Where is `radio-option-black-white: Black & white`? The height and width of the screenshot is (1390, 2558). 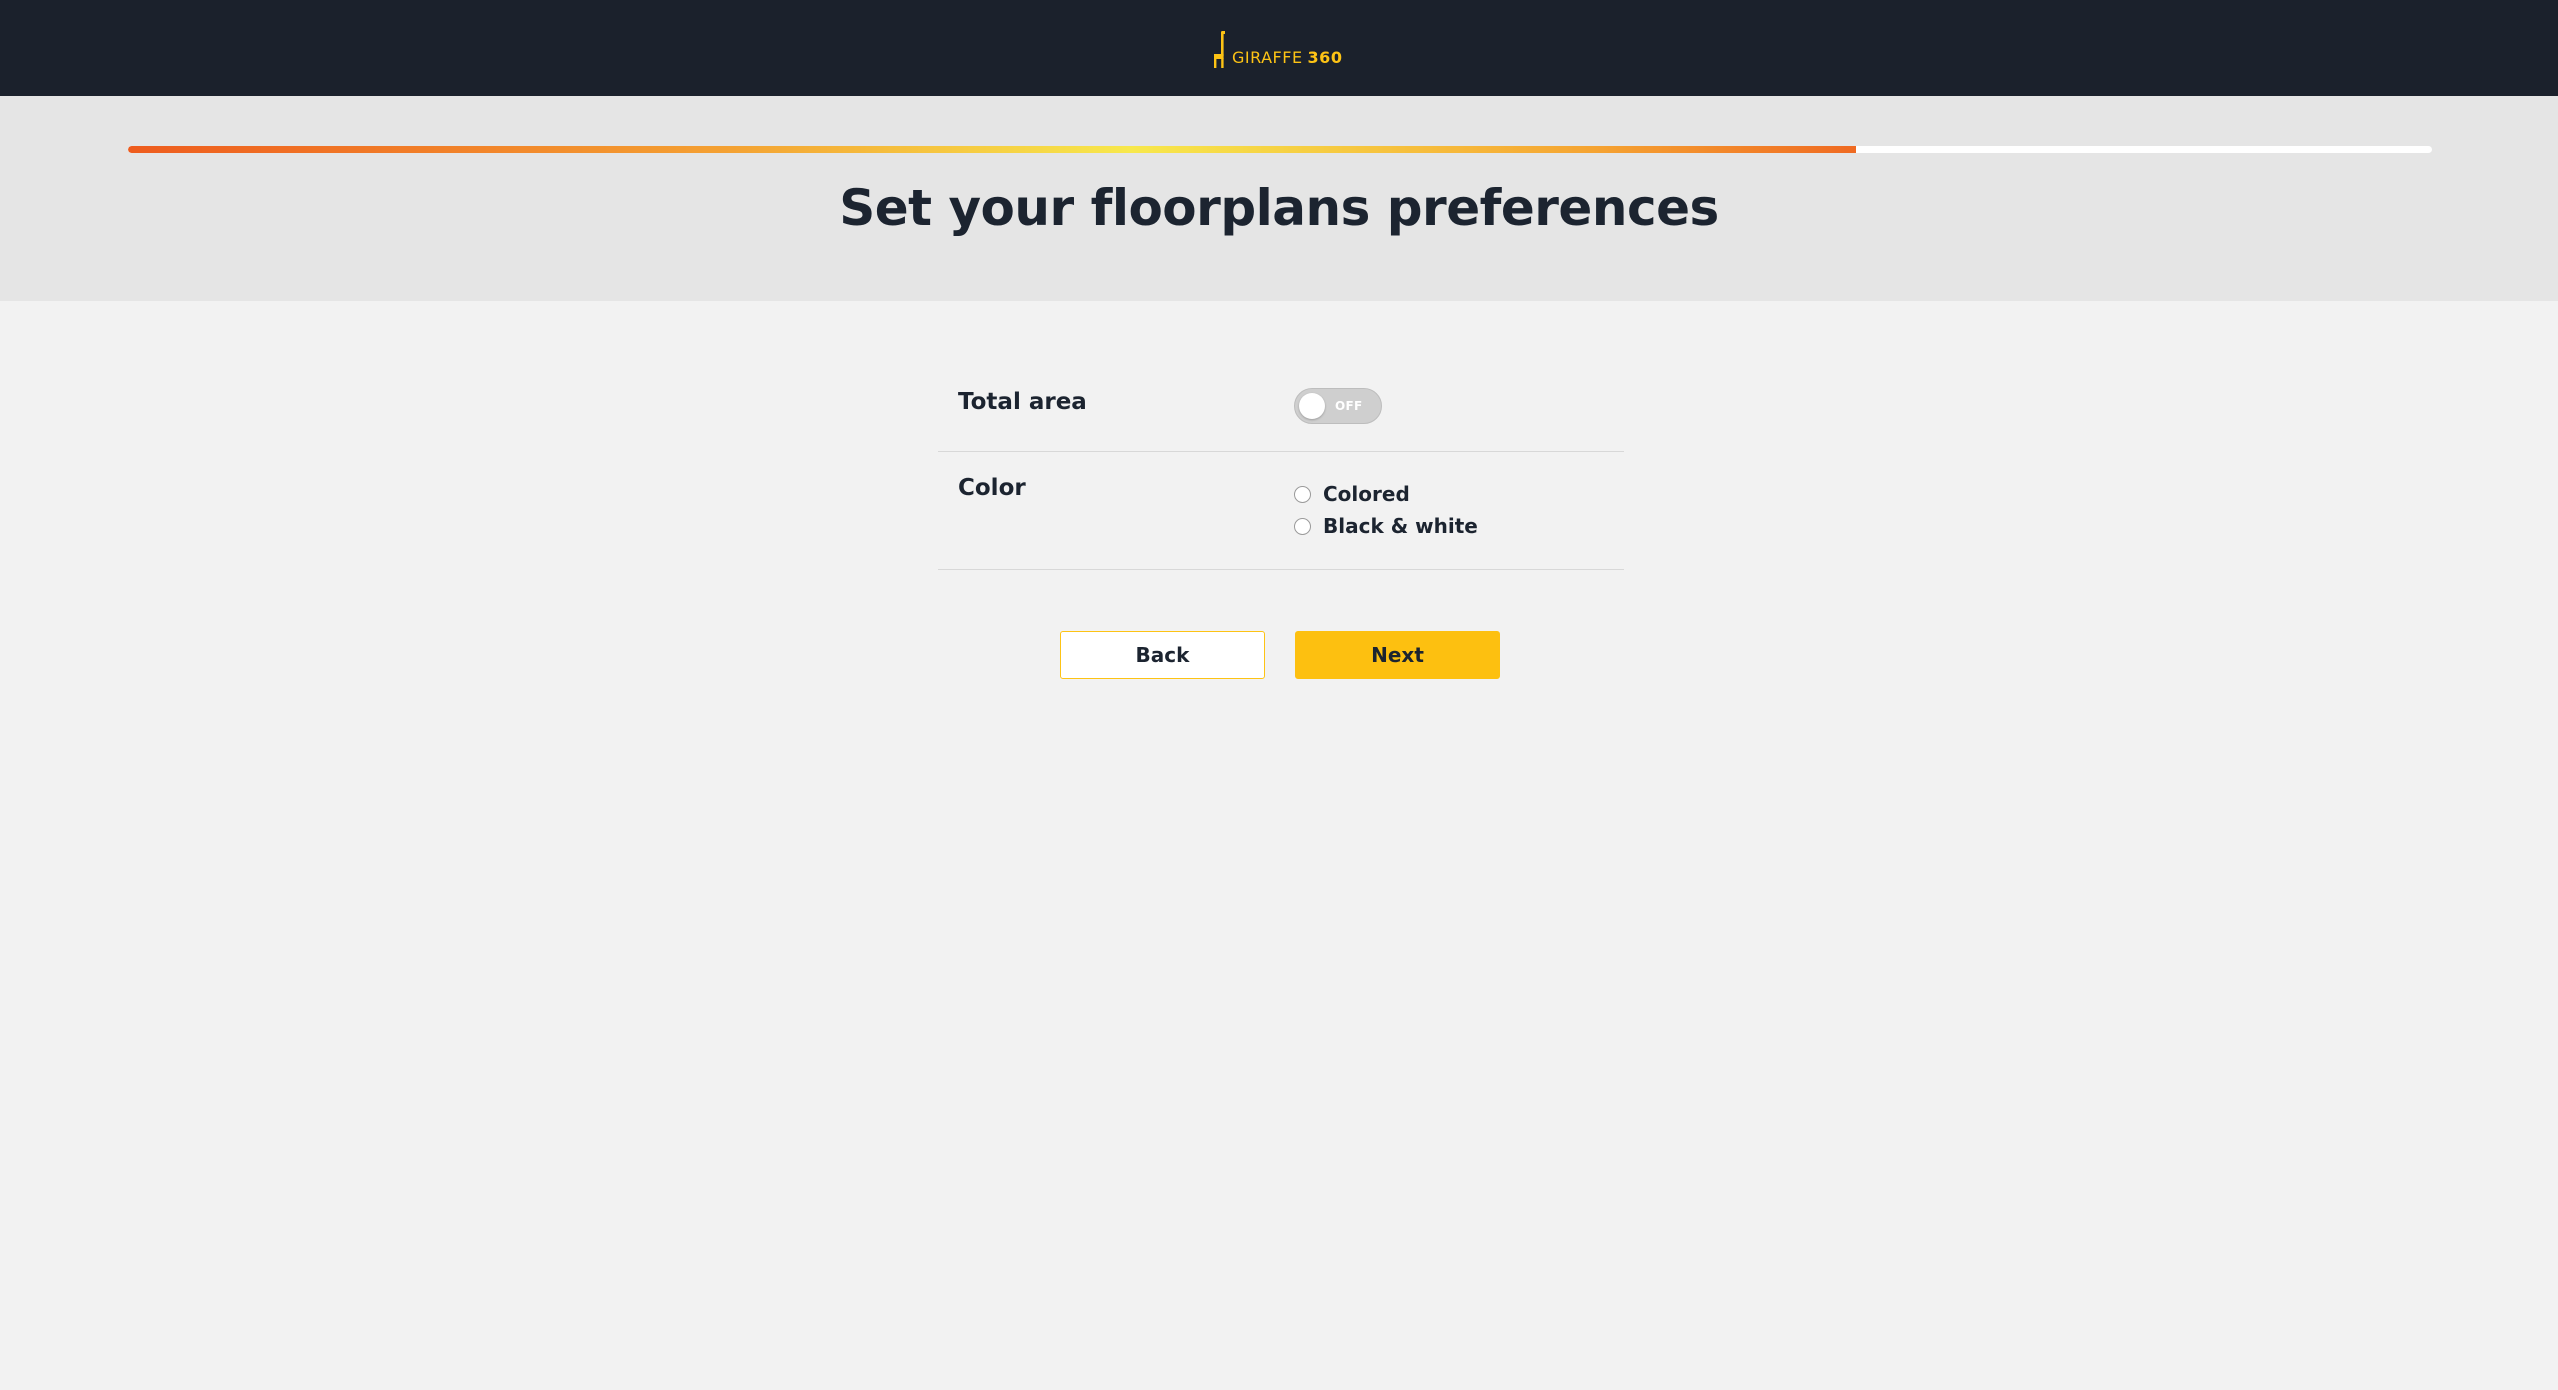 radio-option-black-white: Black & white is located at coordinates (1386, 526).